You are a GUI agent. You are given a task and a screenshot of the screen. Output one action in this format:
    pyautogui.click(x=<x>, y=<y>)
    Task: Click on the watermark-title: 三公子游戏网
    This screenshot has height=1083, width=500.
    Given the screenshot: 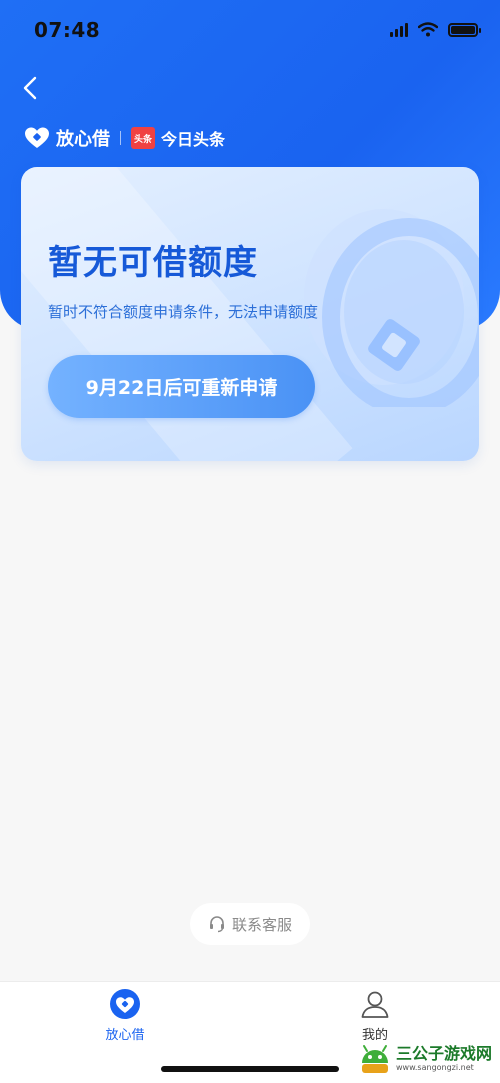 What is the action you would take?
    pyautogui.click(x=443, y=1053)
    